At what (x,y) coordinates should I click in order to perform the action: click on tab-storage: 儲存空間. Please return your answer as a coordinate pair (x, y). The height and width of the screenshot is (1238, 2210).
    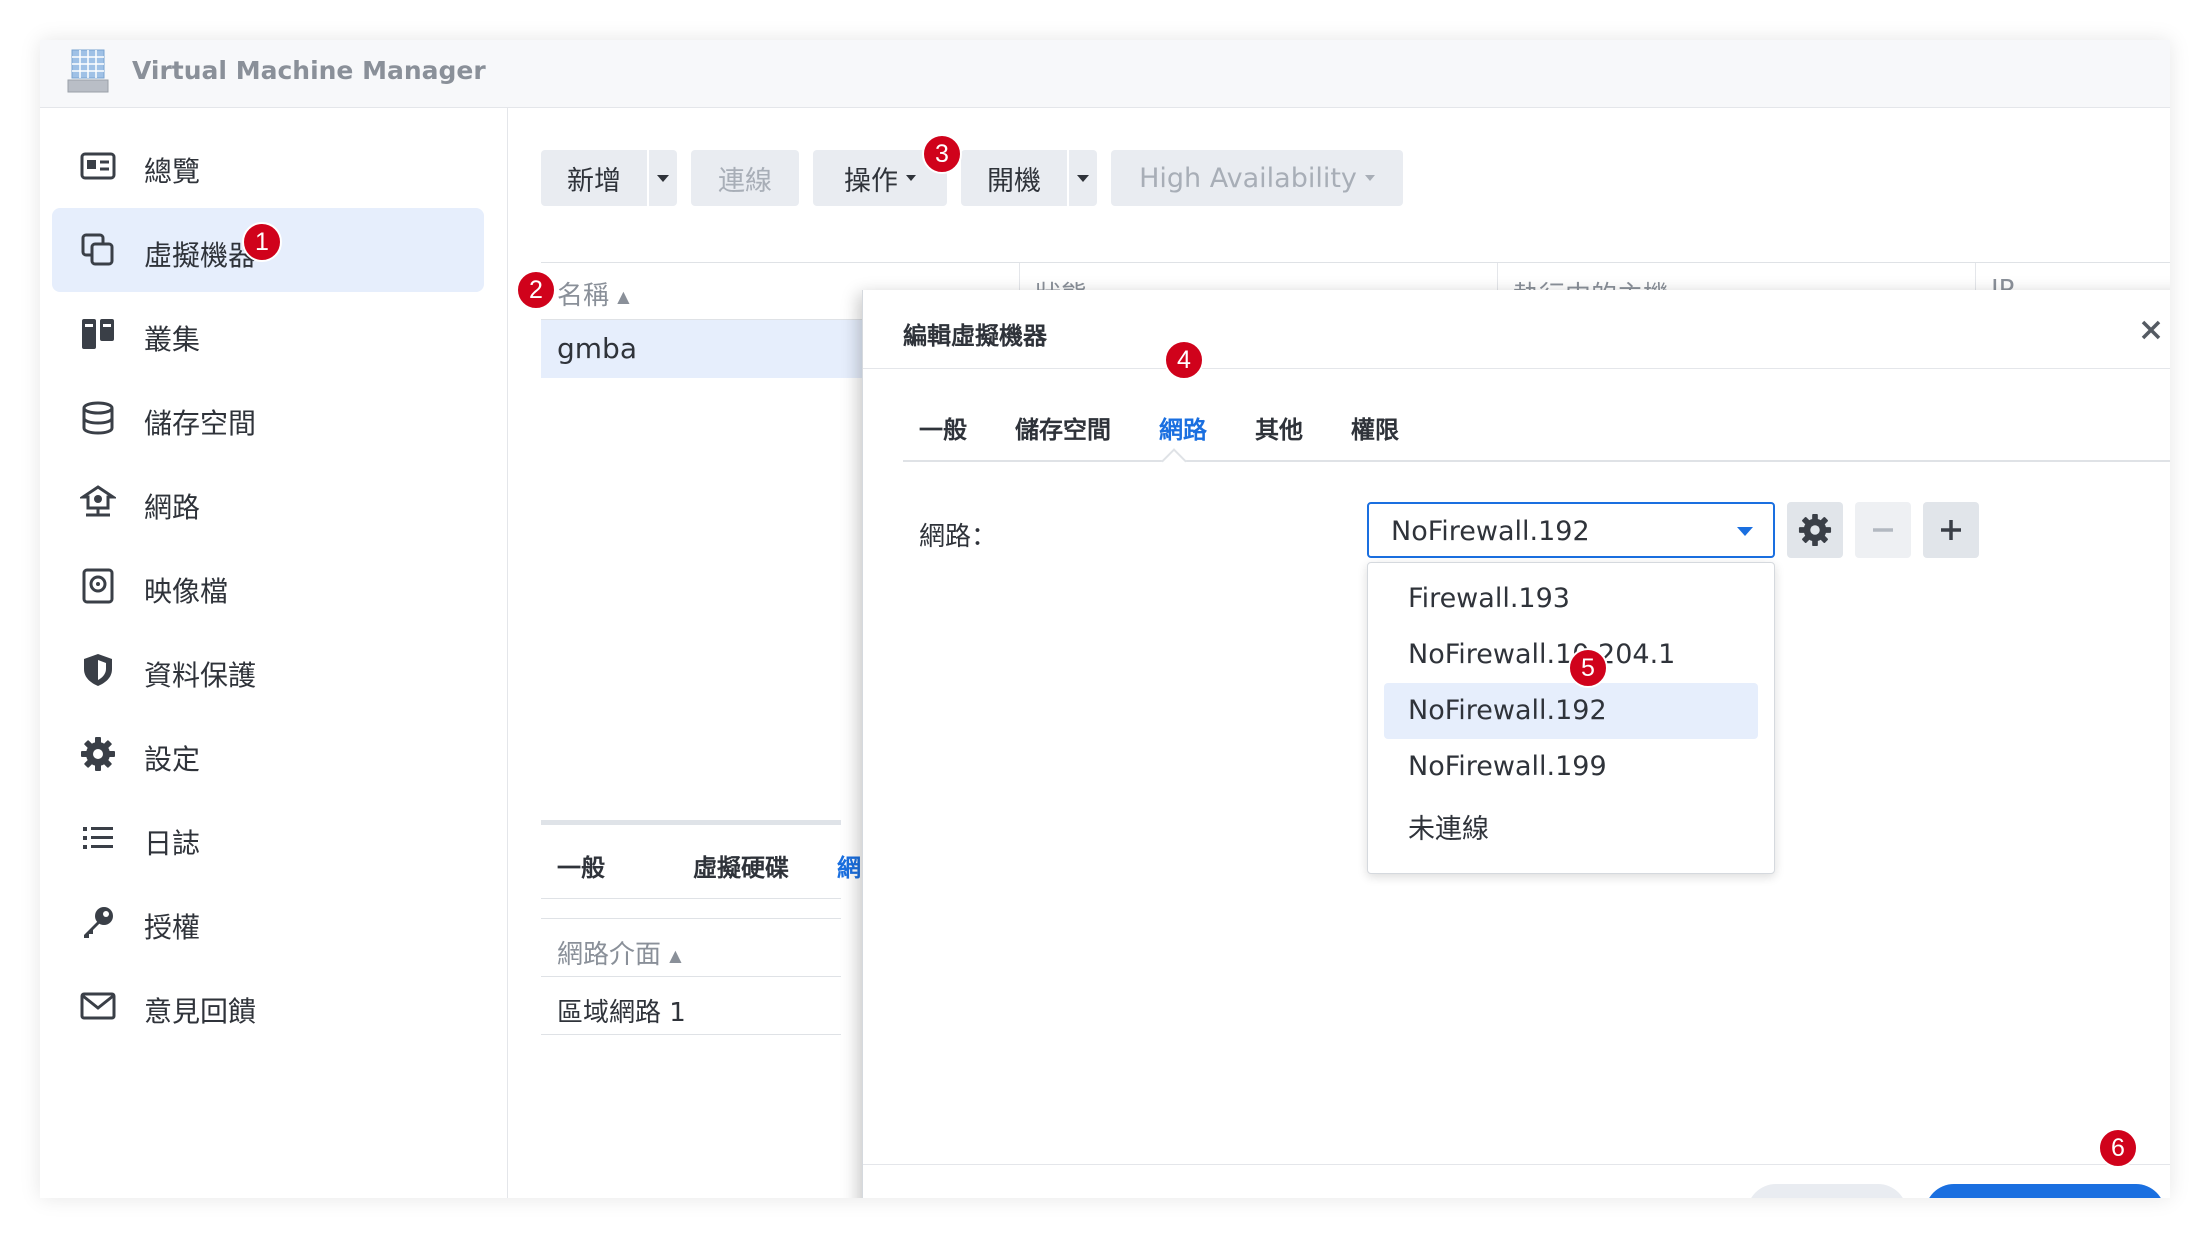
    Looking at the image, I should click on (1063, 427).